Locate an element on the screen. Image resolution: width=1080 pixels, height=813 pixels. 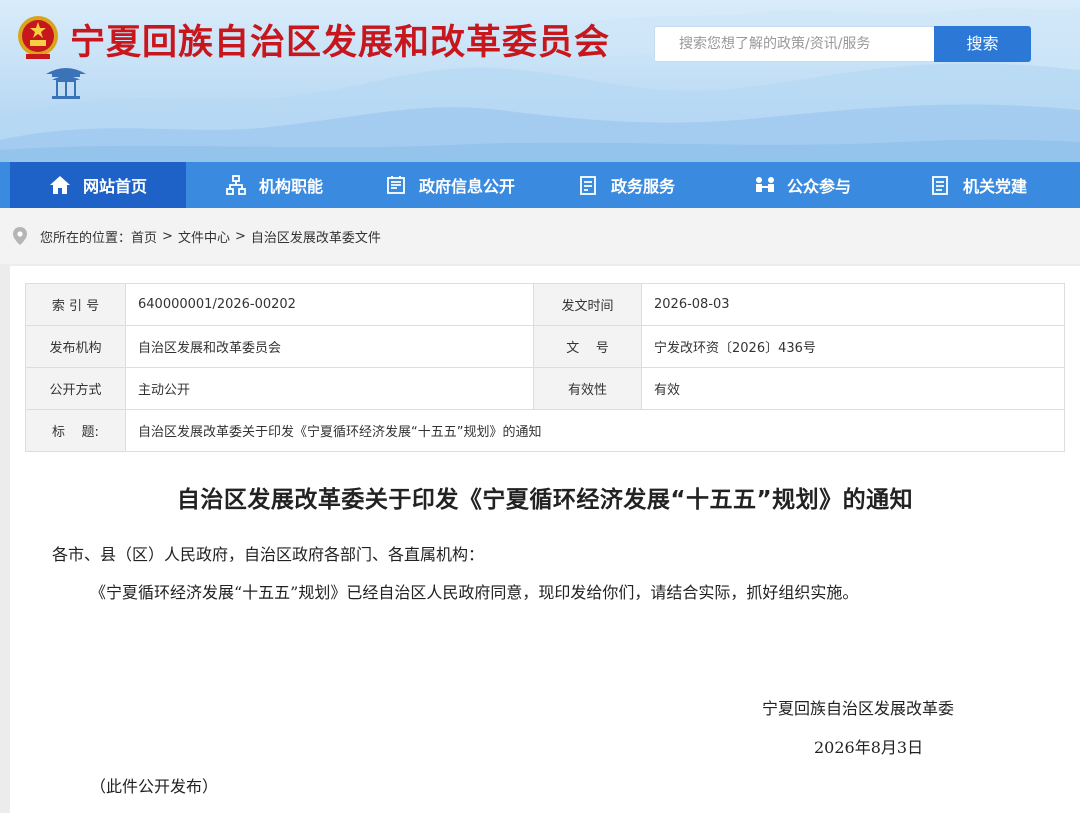
document-note: （此件公开发布） is located at coordinates (154, 786).